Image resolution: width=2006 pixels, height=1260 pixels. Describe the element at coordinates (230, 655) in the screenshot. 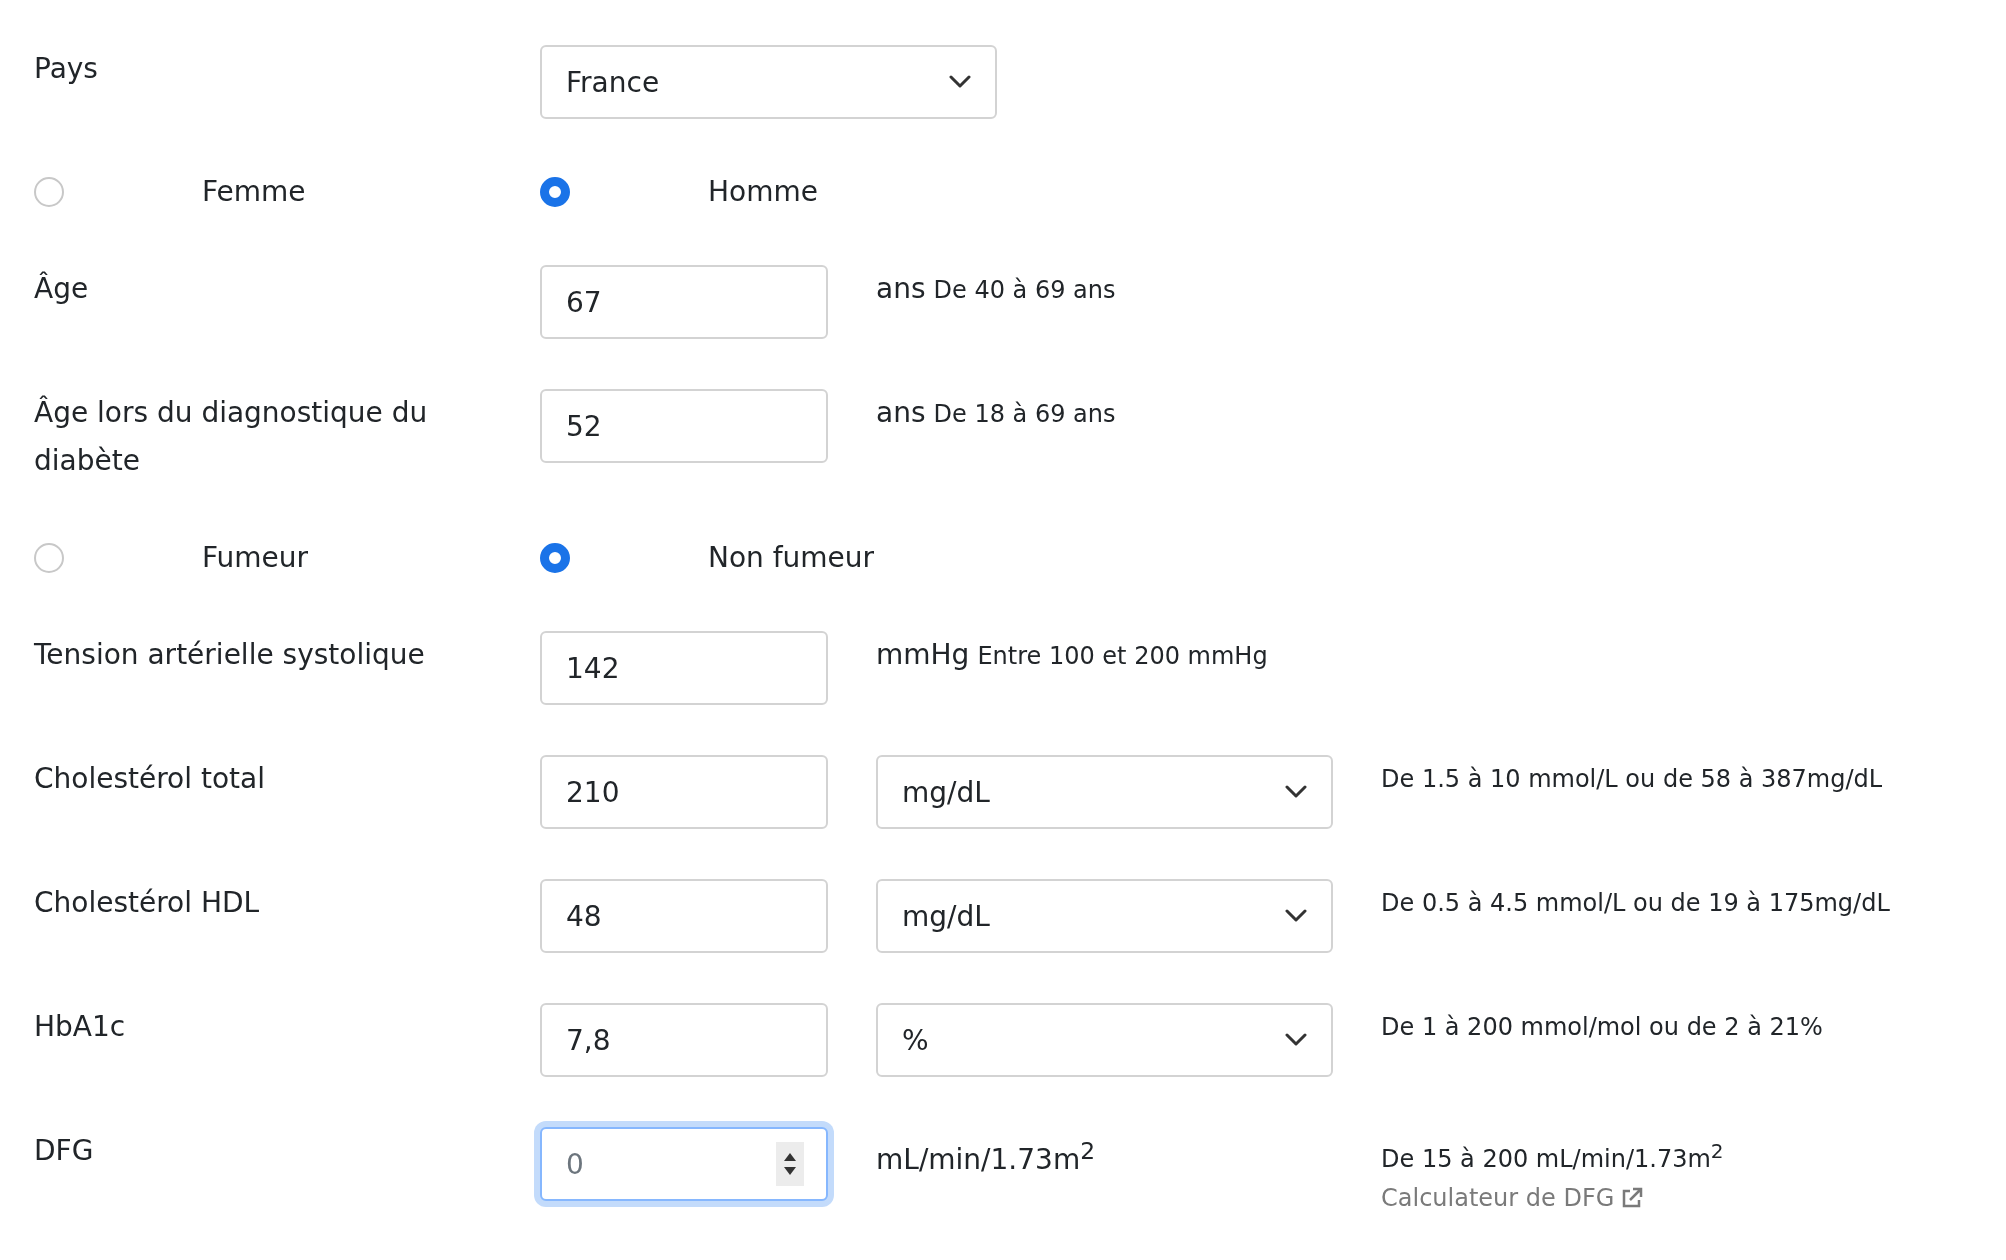

I see `field-label: Tension artérielle systolique` at that location.